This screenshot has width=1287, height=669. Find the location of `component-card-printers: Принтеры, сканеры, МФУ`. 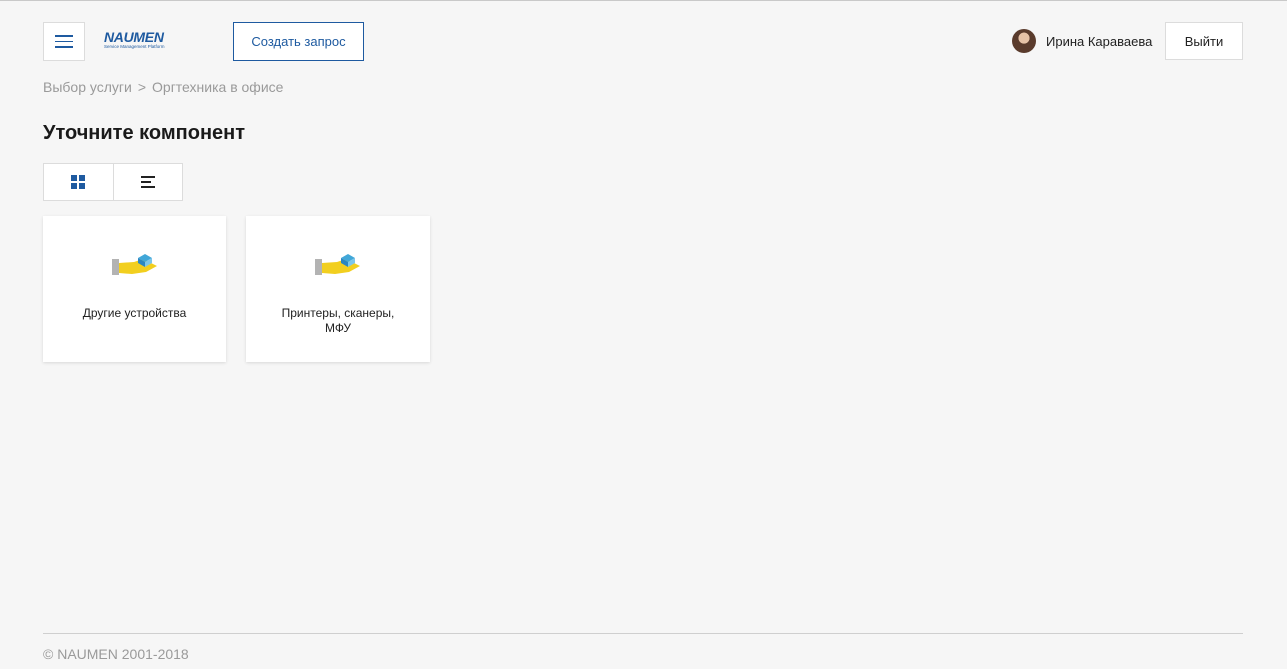

component-card-printers: Принтеры, сканеры, МФУ is located at coordinates (338, 289).